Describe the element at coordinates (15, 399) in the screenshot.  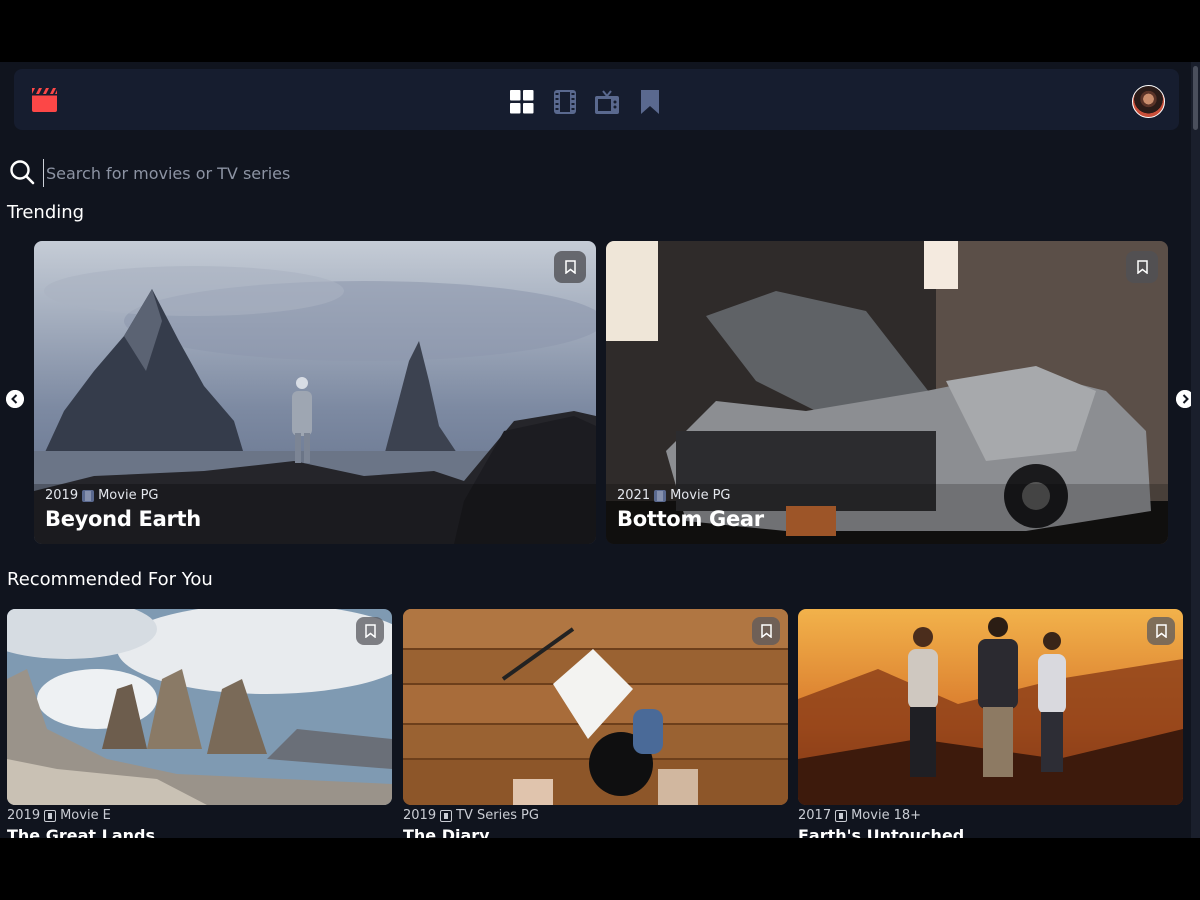
I see `carousel-prev-button` at that location.